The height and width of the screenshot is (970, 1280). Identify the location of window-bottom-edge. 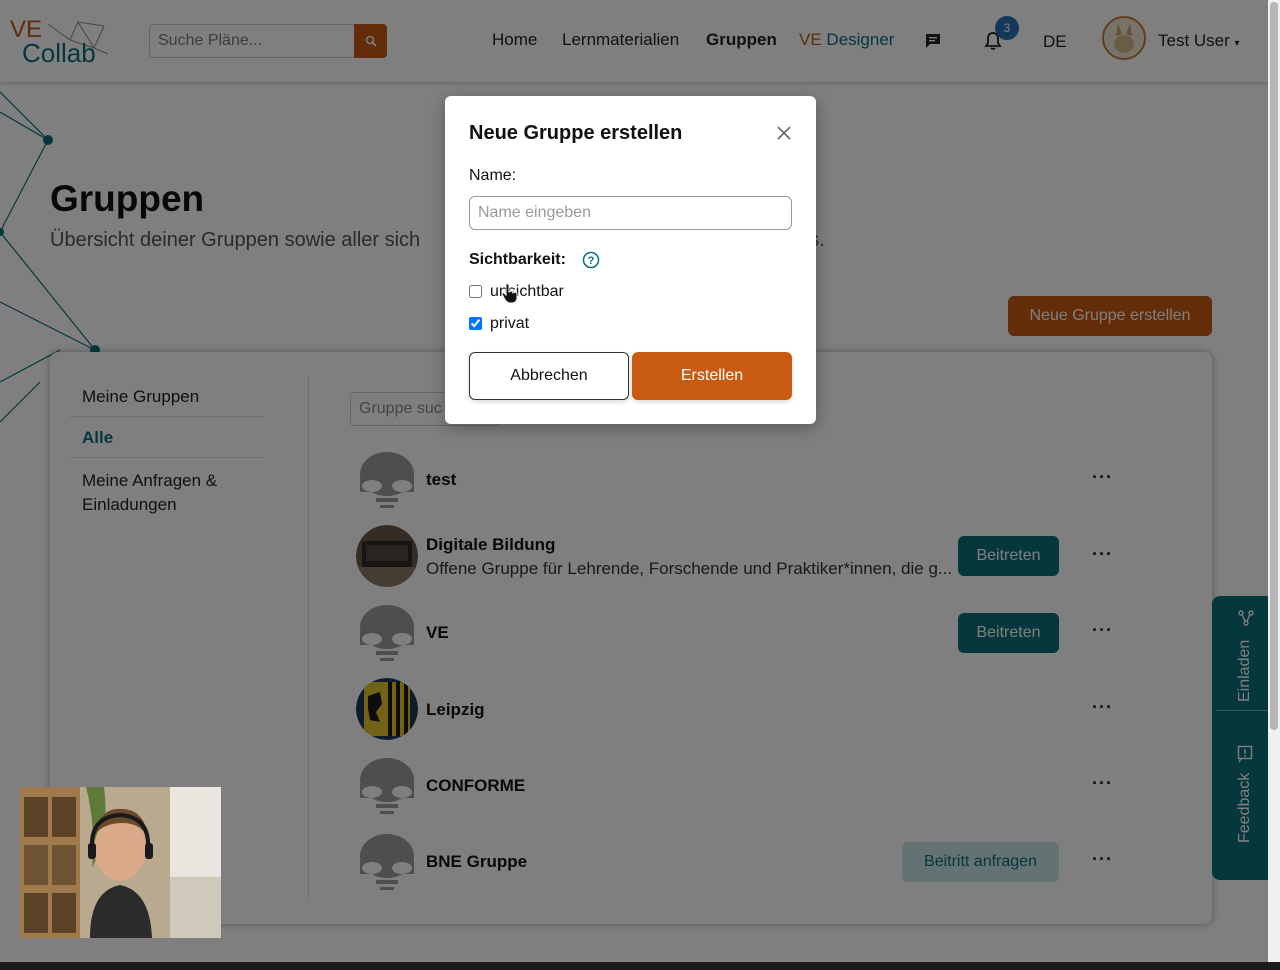
(640, 966).